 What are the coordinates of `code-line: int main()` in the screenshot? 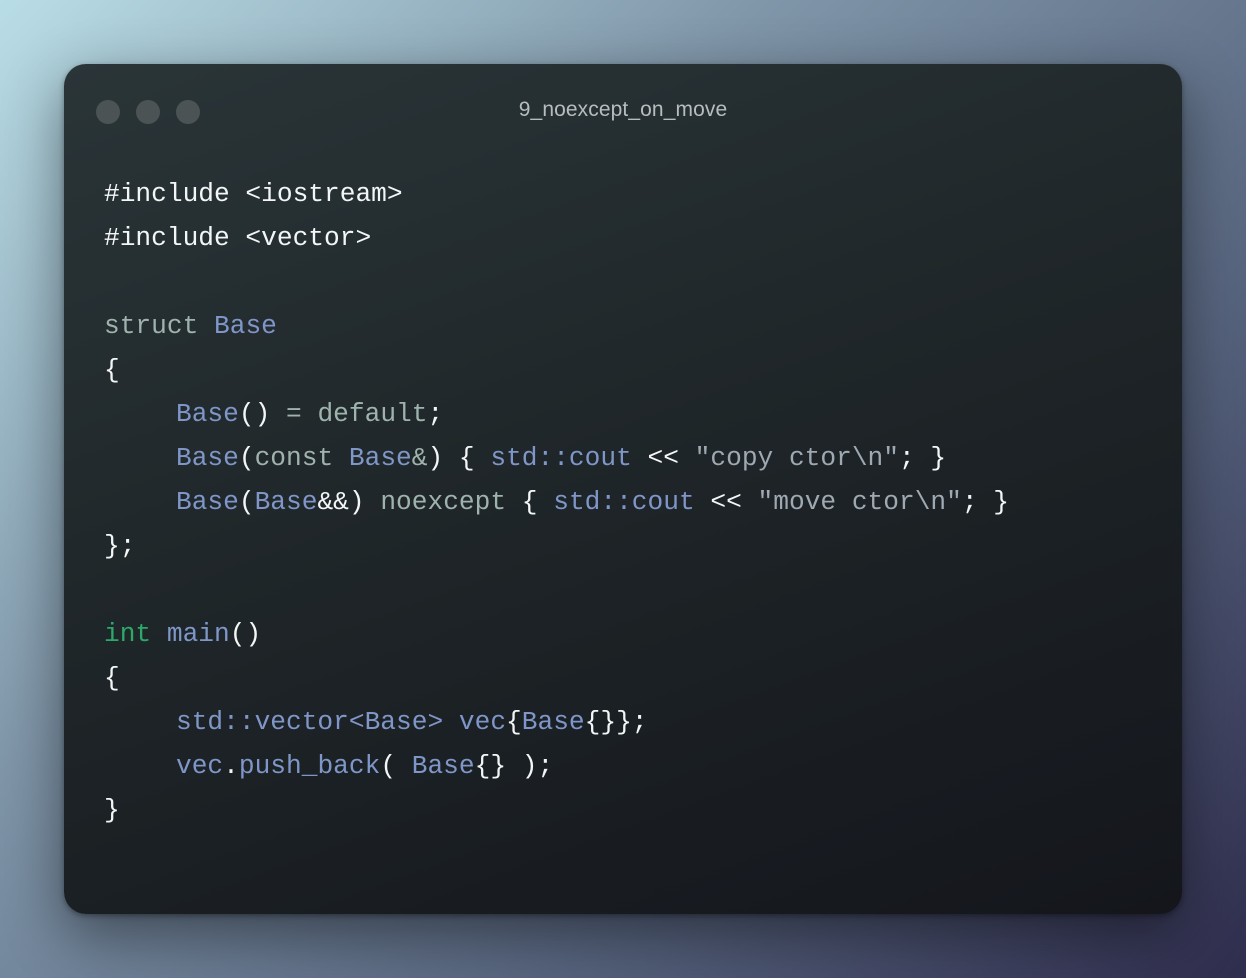 It's located at (556, 634).